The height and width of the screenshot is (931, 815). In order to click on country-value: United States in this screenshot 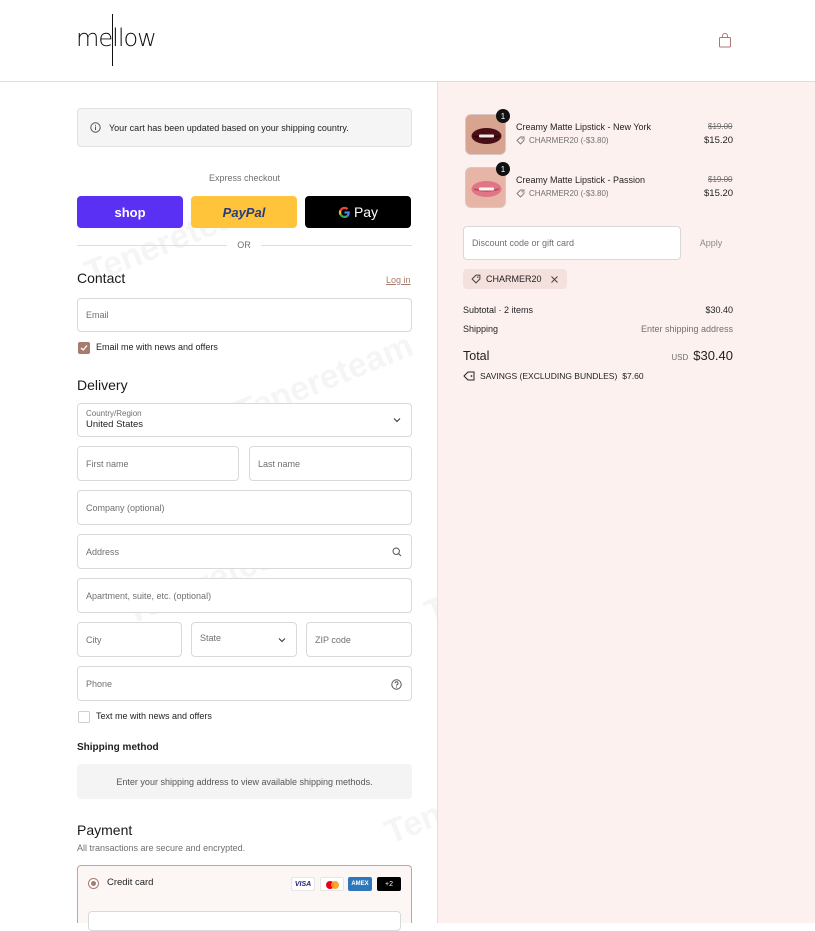, I will do `click(115, 424)`.